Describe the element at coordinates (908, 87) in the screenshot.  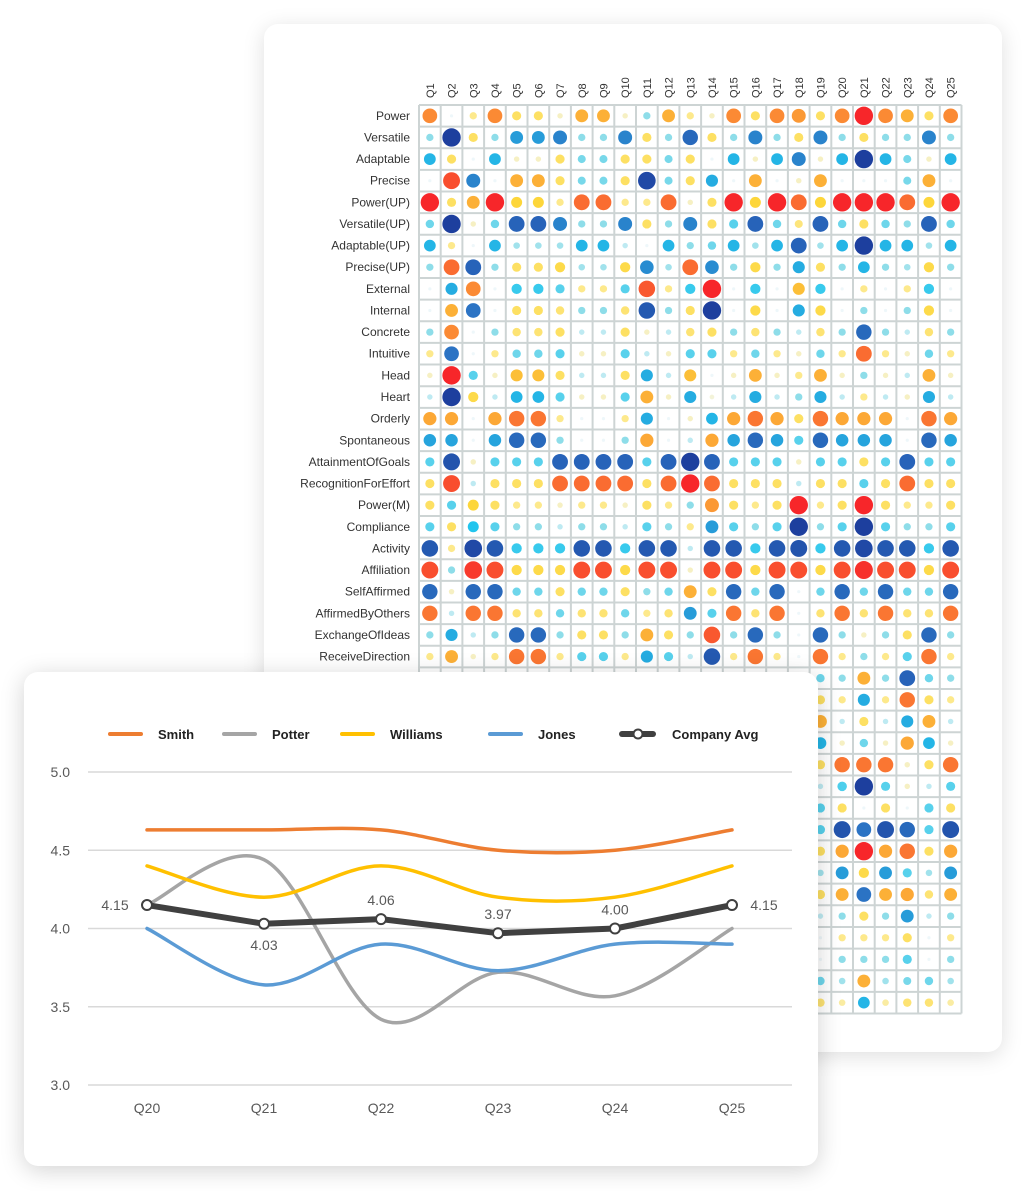
I see `column-header: Q23` at that location.